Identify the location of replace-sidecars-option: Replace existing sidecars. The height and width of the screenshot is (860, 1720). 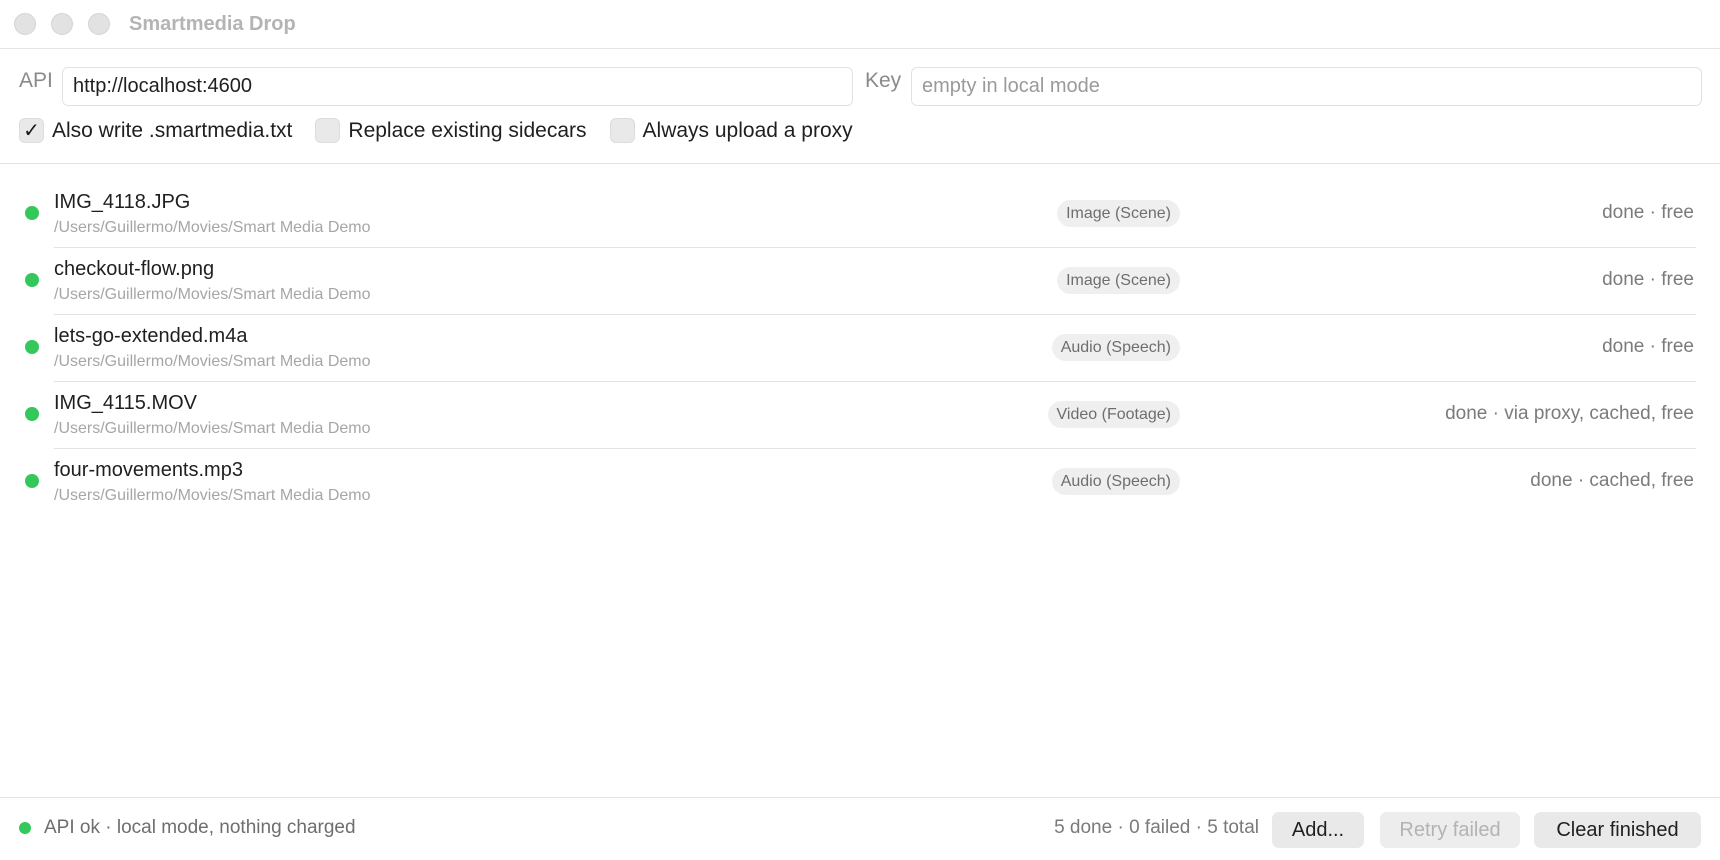
(451, 130).